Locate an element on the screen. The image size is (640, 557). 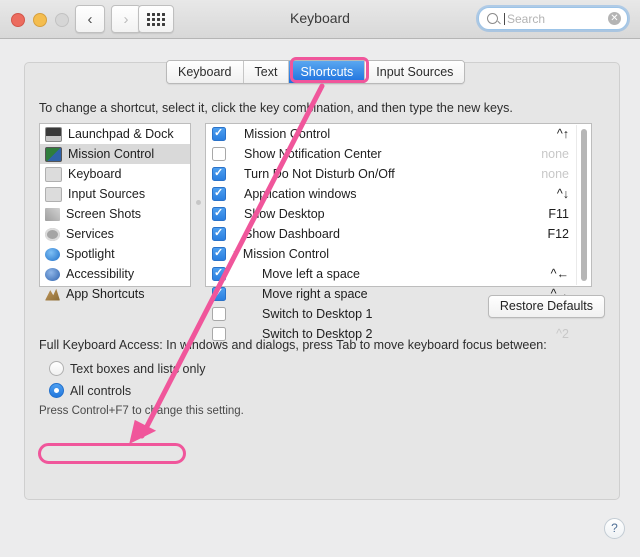
sidebar-item-screen-shots: Screen Shots is located at coordinates (115, 214).